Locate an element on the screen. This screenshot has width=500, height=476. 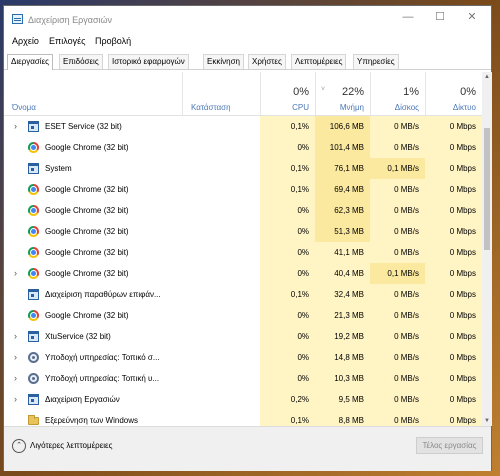
scroll-up-icon: ▲ is located at coordinates (487, 77).